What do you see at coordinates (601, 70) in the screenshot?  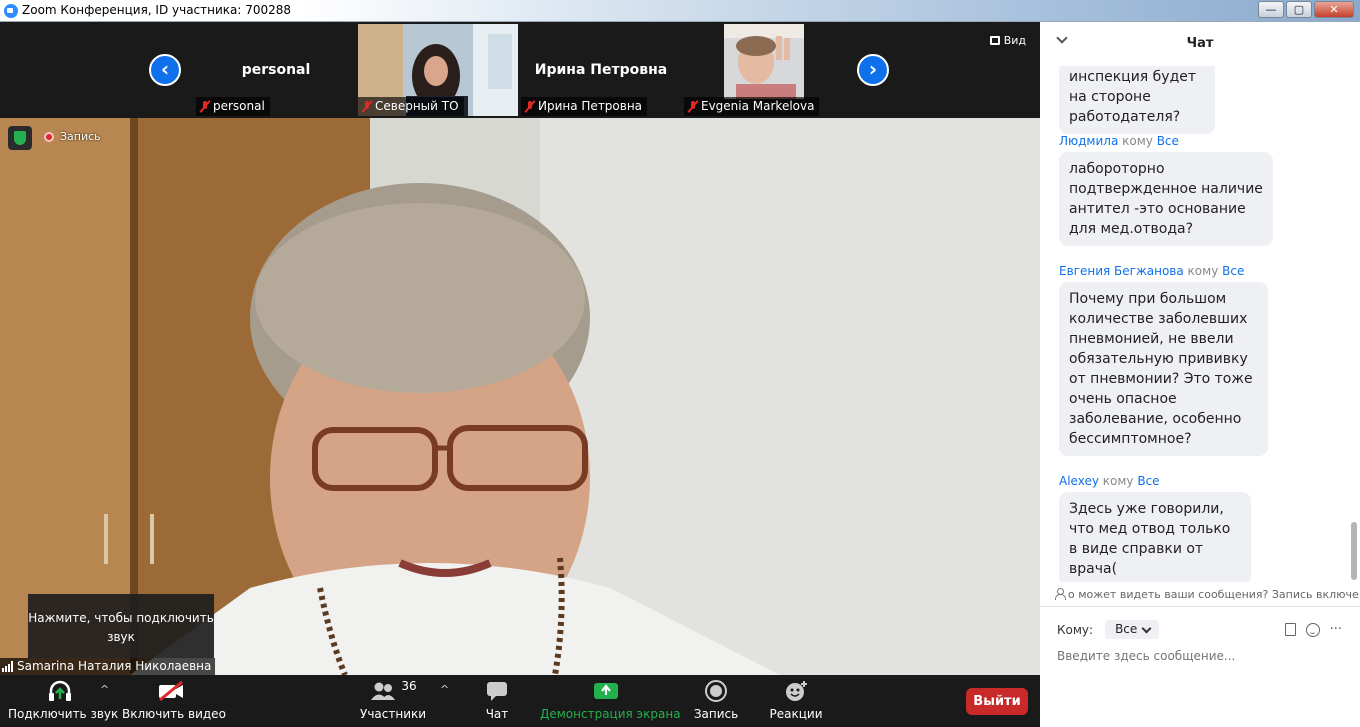 I see `participant-thumbnail-irina: Ирина Петровна Ирина Петровна` at bounding box center [601, 70].